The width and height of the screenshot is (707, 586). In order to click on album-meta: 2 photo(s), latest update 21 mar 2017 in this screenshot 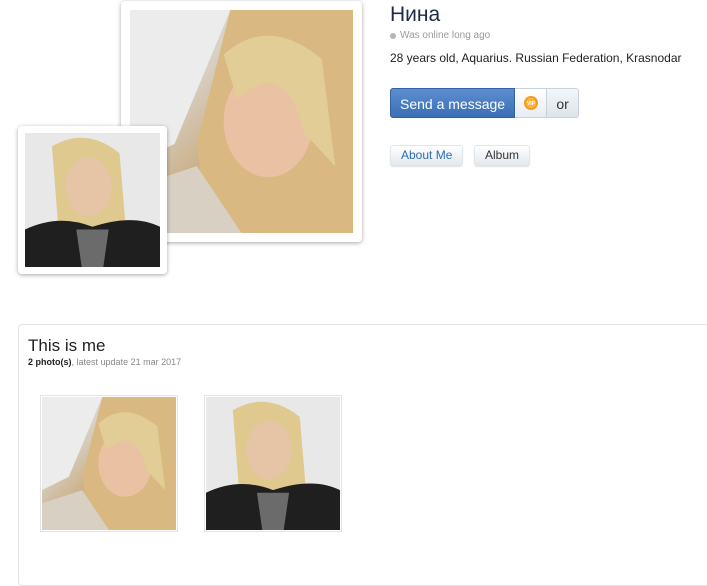, I will do `click(104, 362)`.